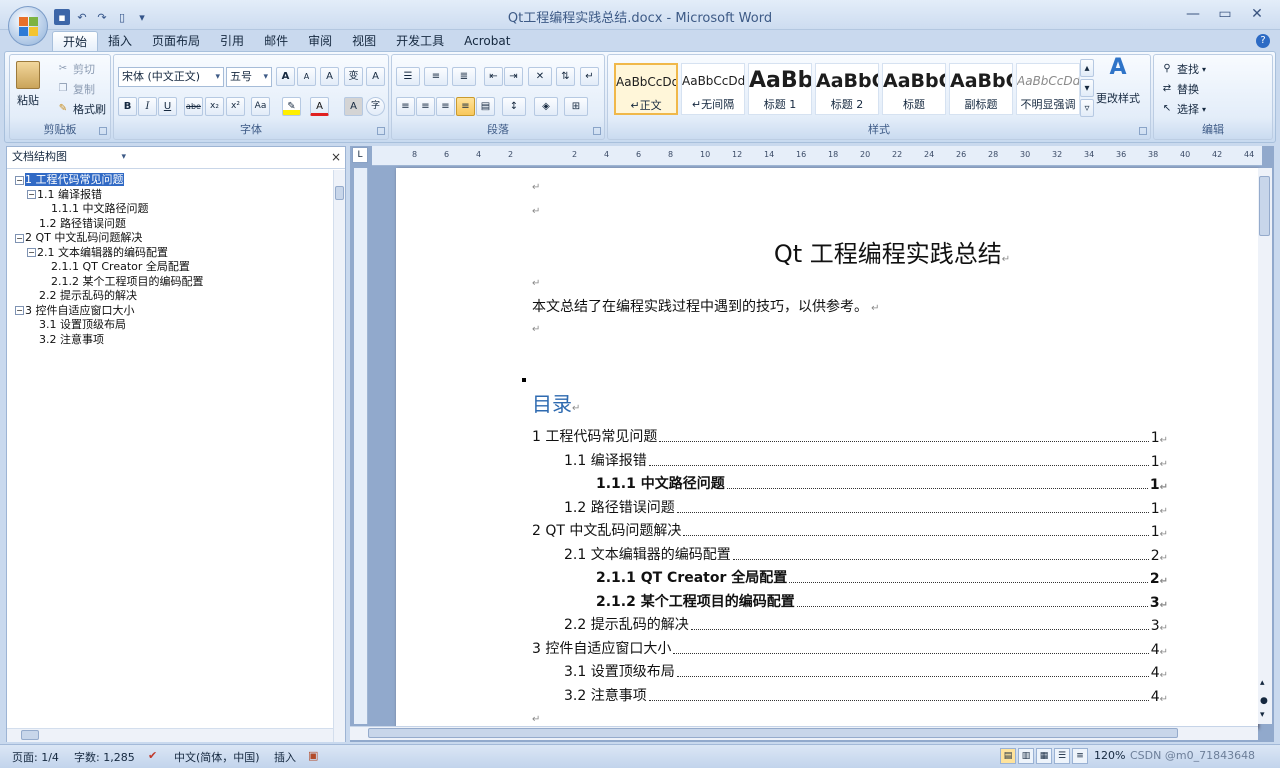 This screenshot has width=1280, height=768. What do you see at coordinates (171, 77) in the screenshot?
I see `font-name-select: 宋体 (中文正文)` at bounding box center [171, 77].